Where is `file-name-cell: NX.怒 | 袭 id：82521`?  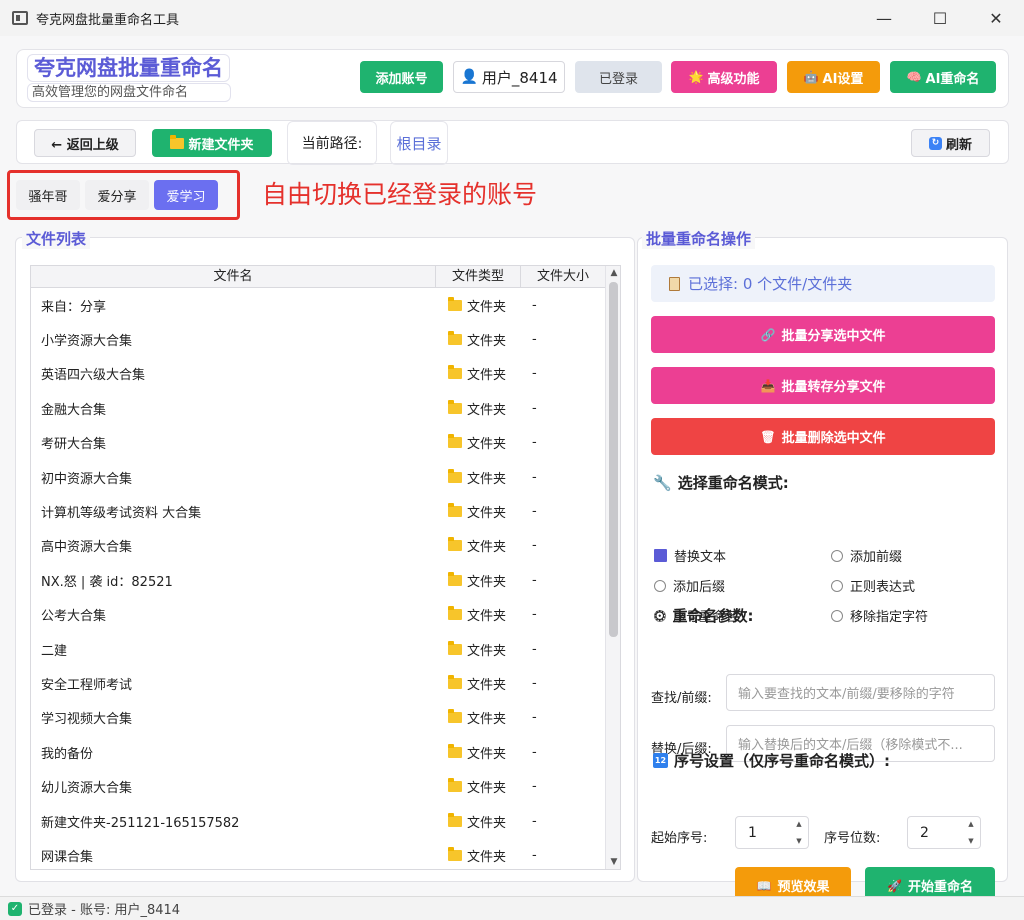
file-name-cell: NX.怒 | 袭 id：82521 is located at coordinates (107, 582).